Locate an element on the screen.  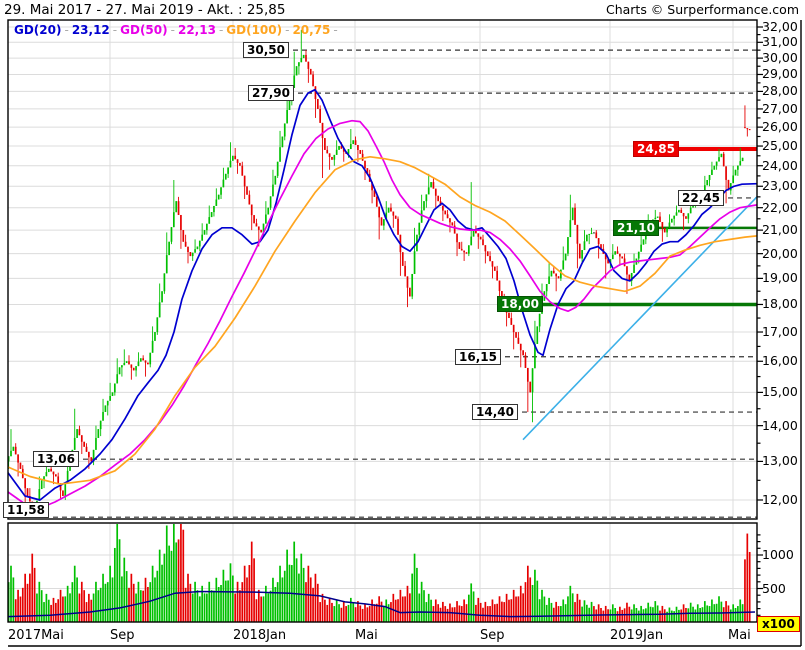
legend-ma-label: GD(20) is located at coordinates (38, 30).